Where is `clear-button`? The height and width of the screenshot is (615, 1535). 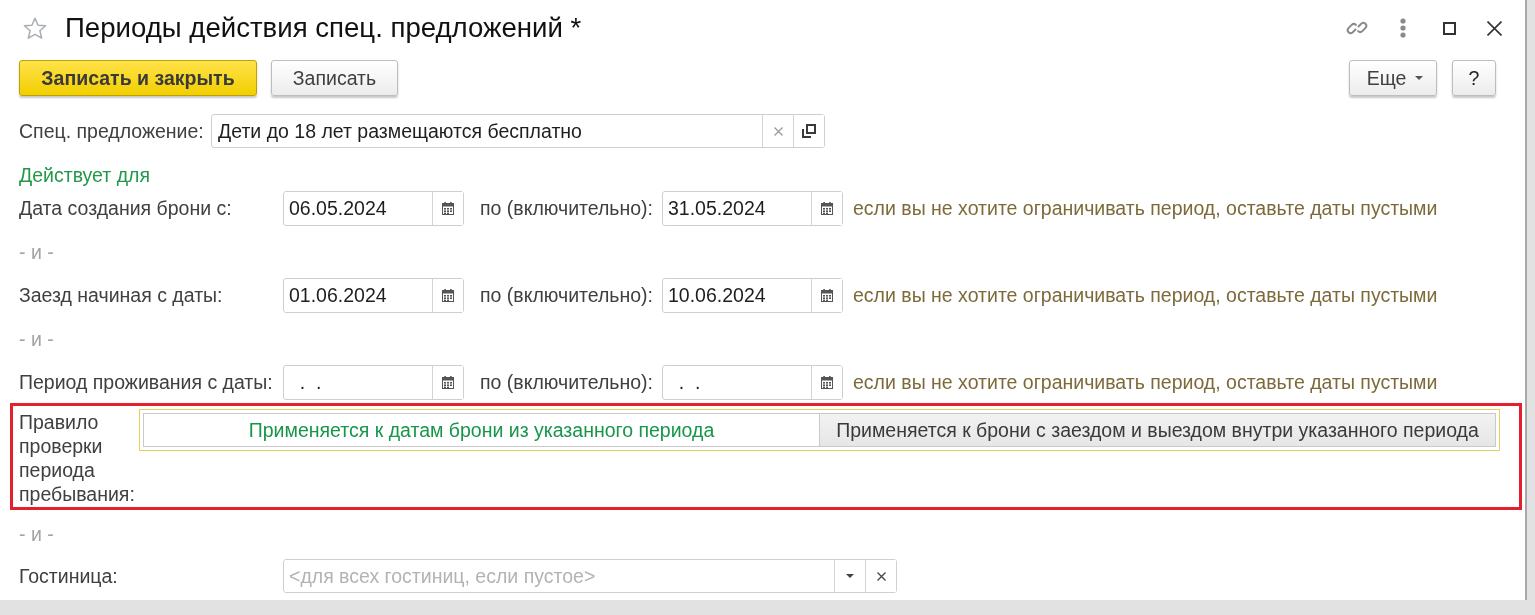 clear-button is located at coordinates (880, 576).